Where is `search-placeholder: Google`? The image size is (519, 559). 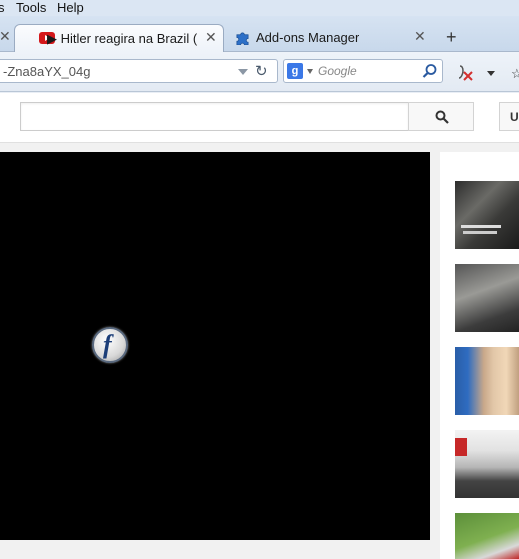 search-placeholder: Google is located at coordinates (337, 71).